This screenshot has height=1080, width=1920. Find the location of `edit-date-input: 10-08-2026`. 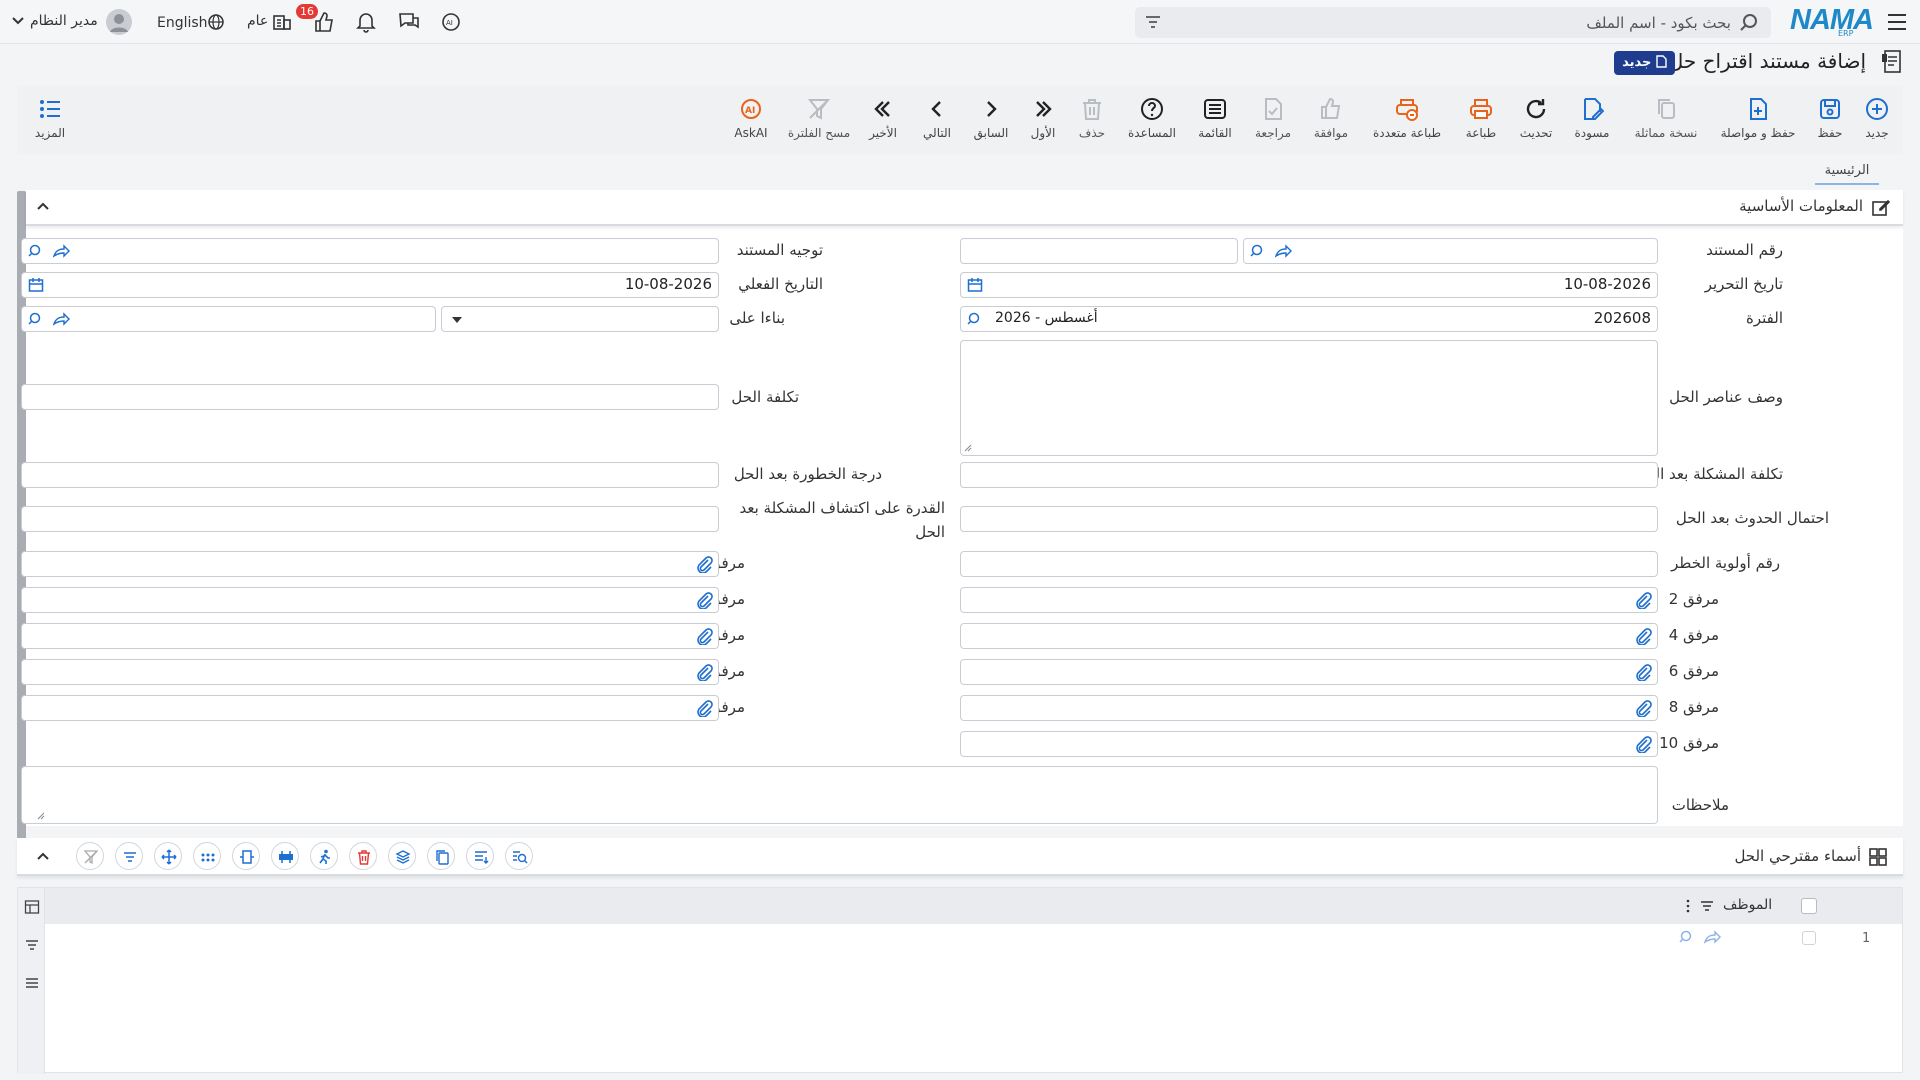

edit-date-input: 10-08-2026 is located at coordinates (1309, 285).